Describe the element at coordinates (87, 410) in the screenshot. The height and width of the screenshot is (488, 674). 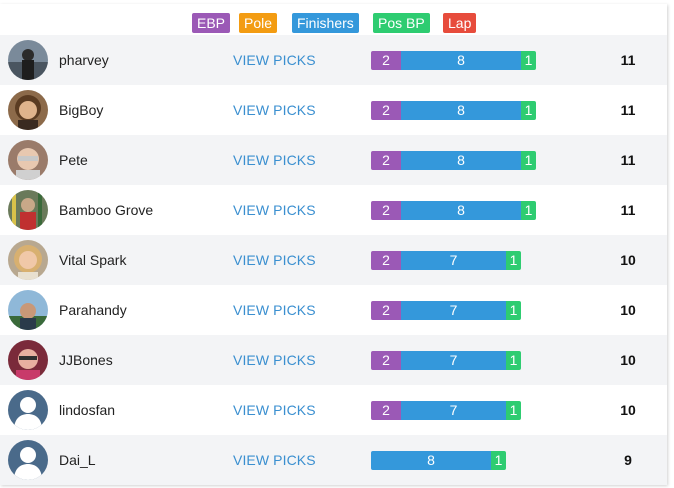
I see `username: lindosfan` at that location.